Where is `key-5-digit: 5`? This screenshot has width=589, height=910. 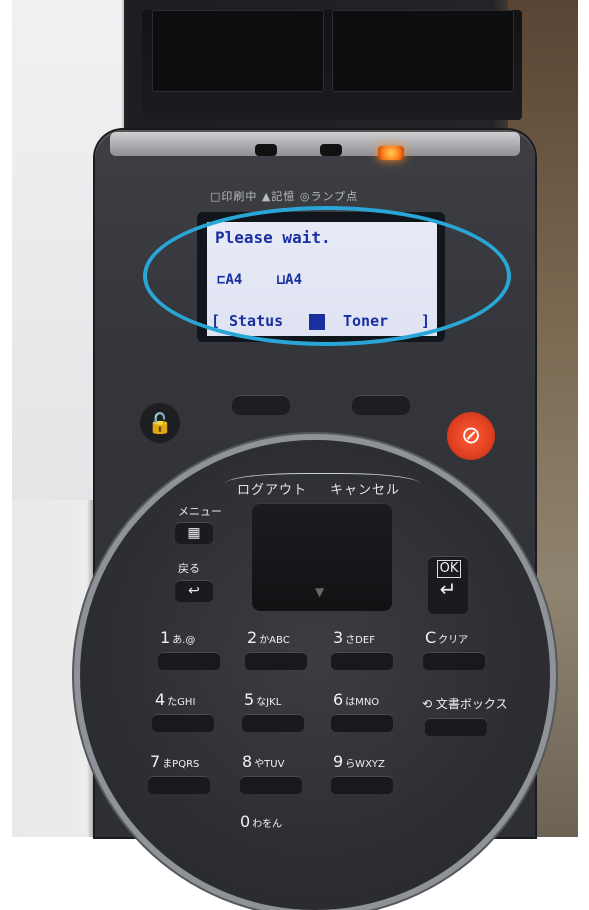 key-5-digit: 5 is located at coordinates (249, 699).